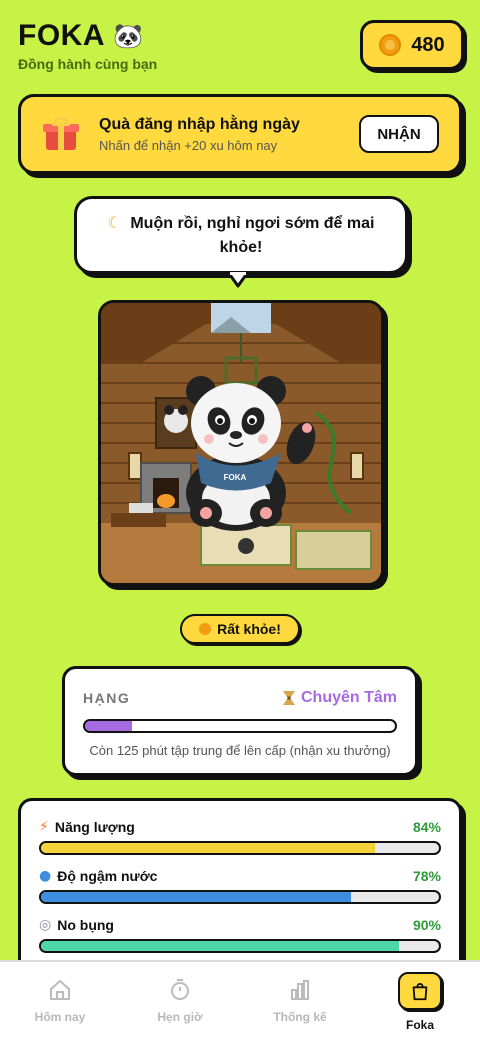 The image size is (480, 1040). Describe the element at coordinates (399, 134) in the screenshot. I see `claim-button: NHẬN` at that location.